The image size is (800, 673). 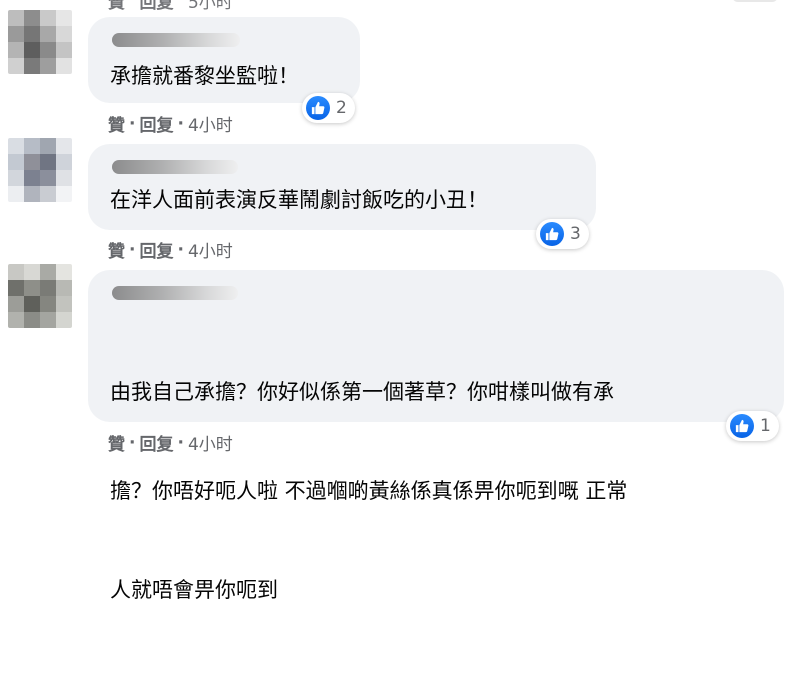 I want to click on comment-text-line: 人就唔會畀你呃到, so click(x=194, y=590).